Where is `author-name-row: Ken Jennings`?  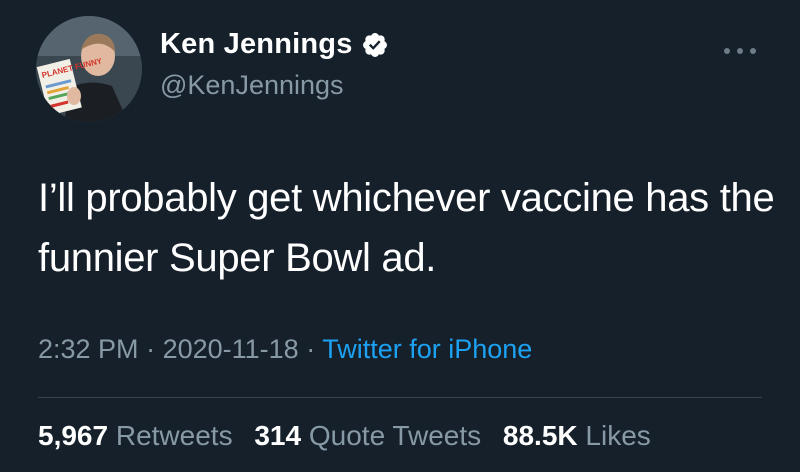
author-name-row: Ken Jennings is located at coordinates (274, 44).